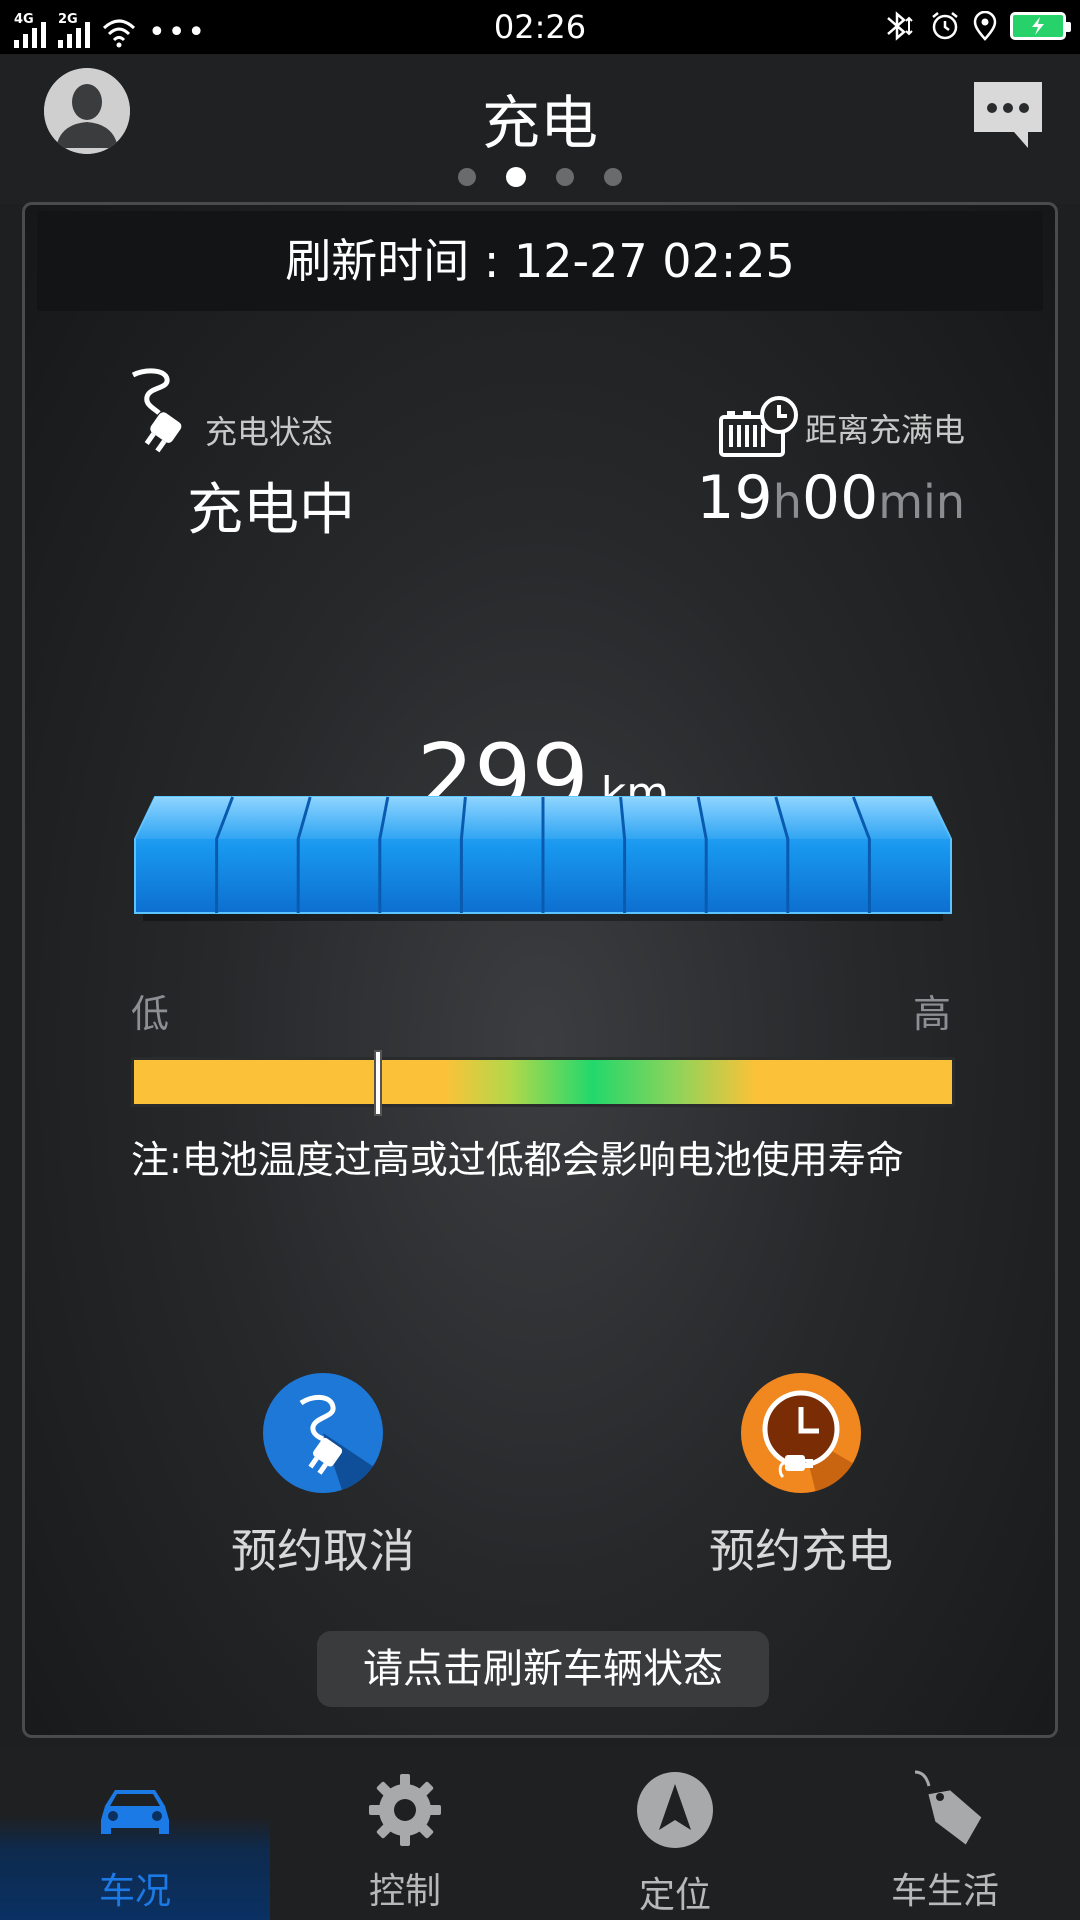 This screenshot has height=1920, width=1080. Describe the element at coordinates (948, 1807) in the screenshot. I see `tag-icon` at that location.